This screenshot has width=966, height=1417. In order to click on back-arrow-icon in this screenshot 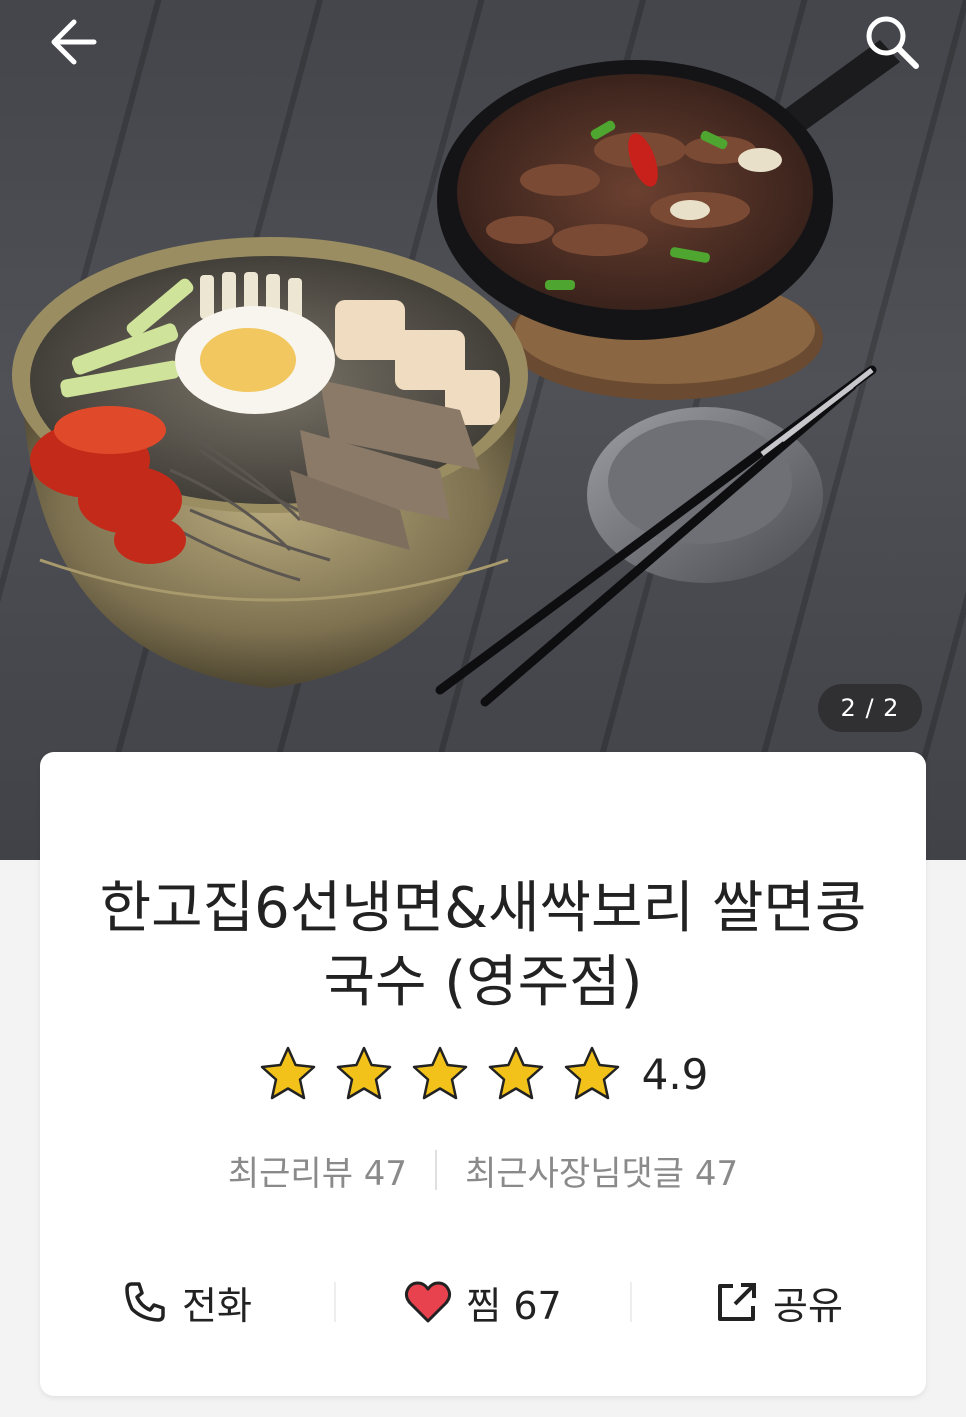, I will do `click(74, 42)`.